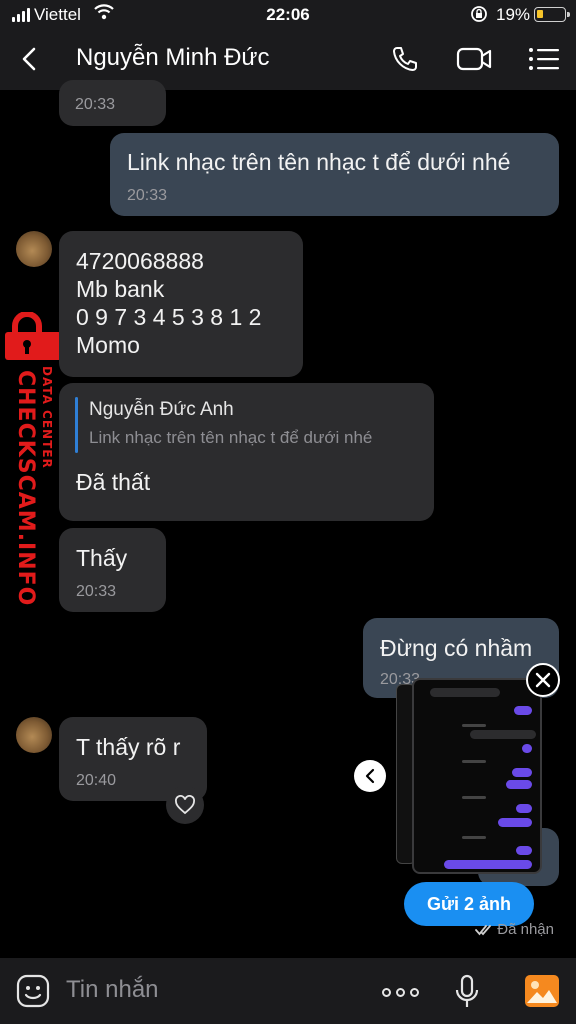 The image size is (576, 1024). I want to click on heart-icon, so click(185, 805).